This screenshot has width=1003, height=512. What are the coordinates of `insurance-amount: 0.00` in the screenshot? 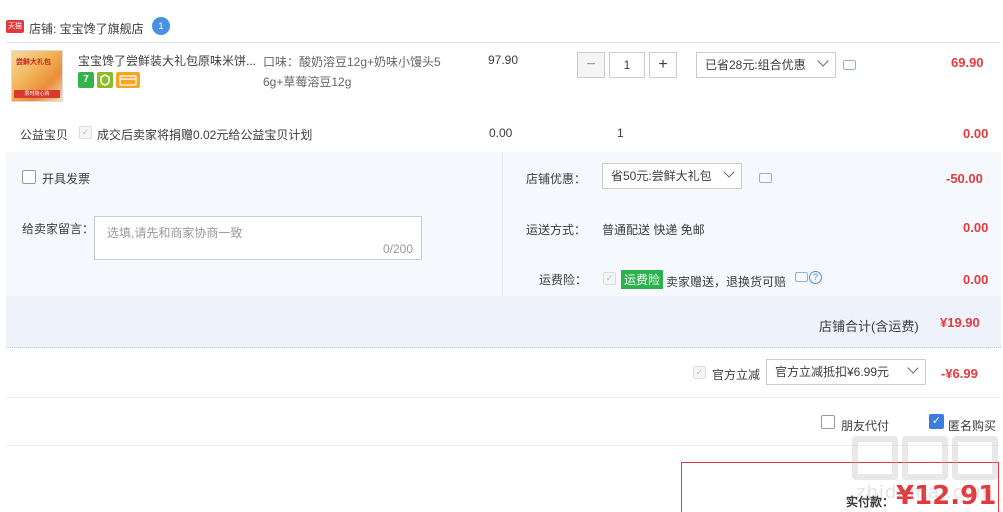 It's located at (976, 279).